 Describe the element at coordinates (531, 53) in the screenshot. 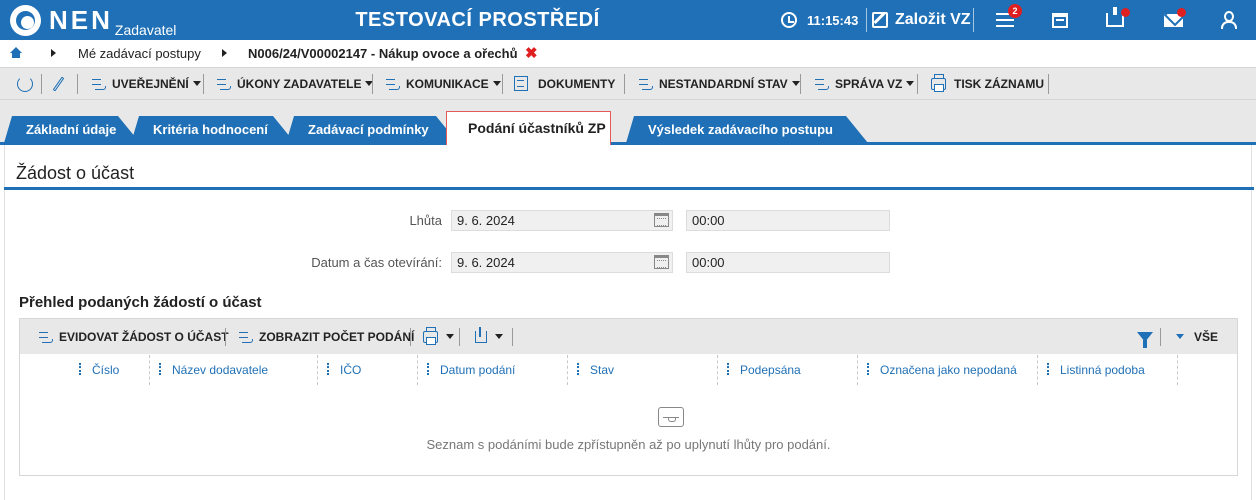

I see `close-icon: ✖` at that location.